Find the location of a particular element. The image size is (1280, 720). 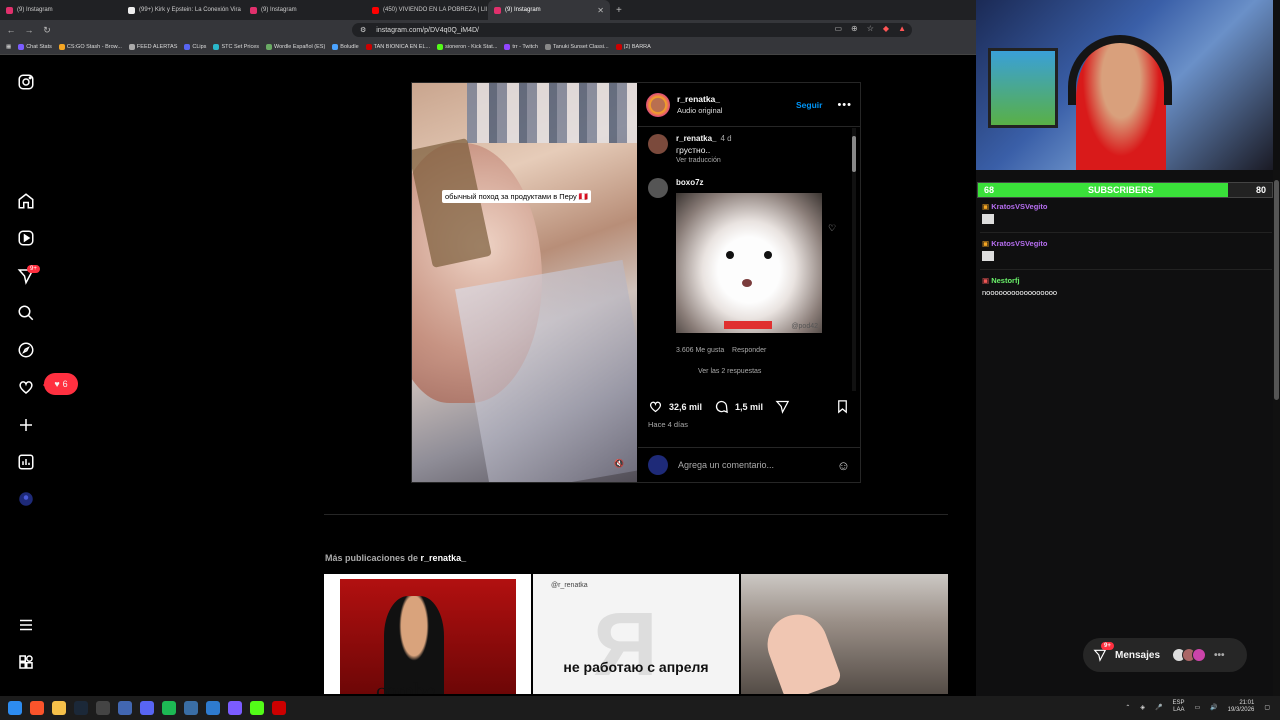

mute-icon: 🔇 is located at coordinates (620, 465).